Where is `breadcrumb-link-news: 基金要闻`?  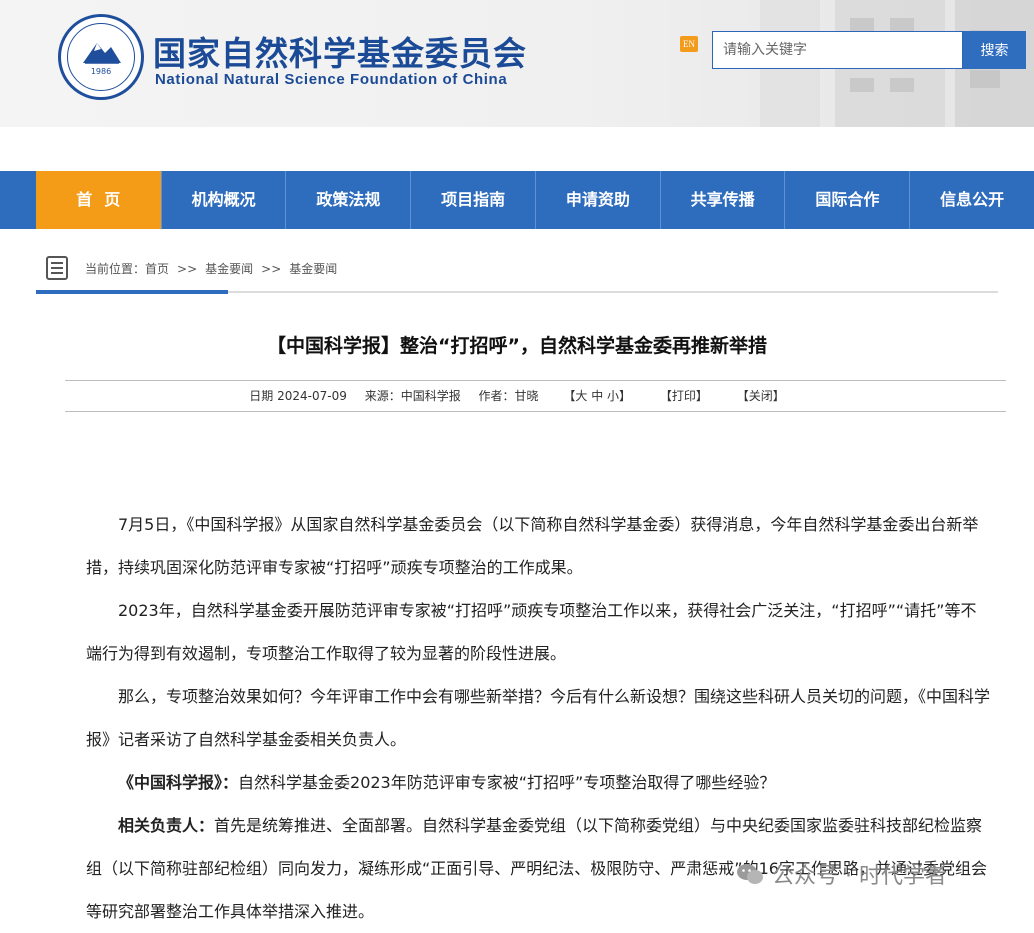 breadcrumb-link-news: 基金要闻 is located at coordinates (229, 269).